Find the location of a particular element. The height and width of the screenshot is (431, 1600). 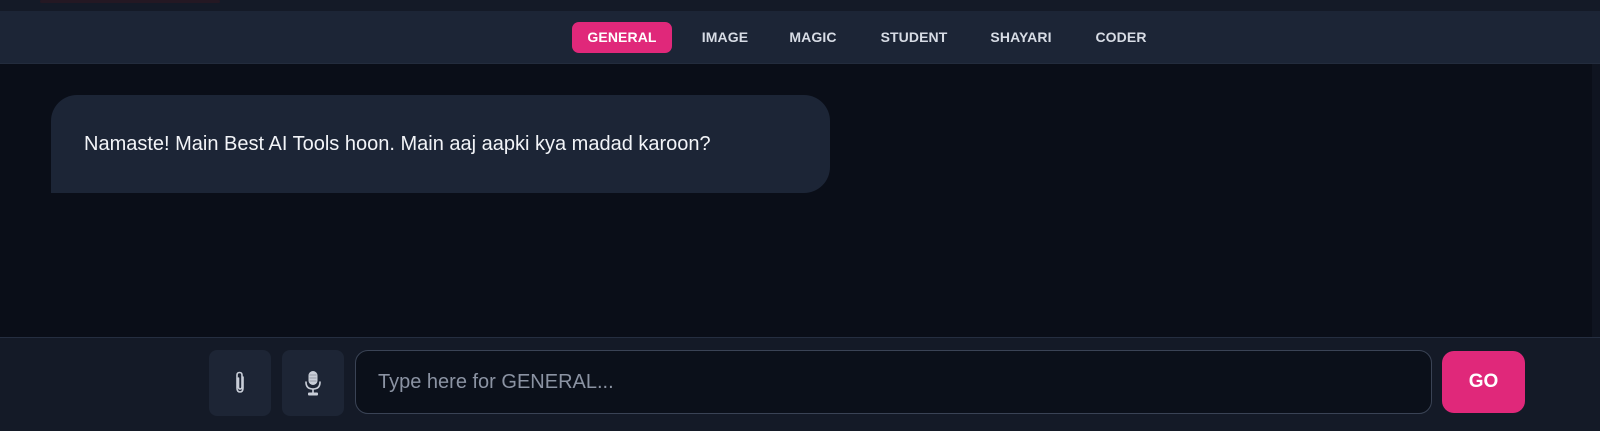

tab-student: STUDENT is located at coordinates (914, 37).